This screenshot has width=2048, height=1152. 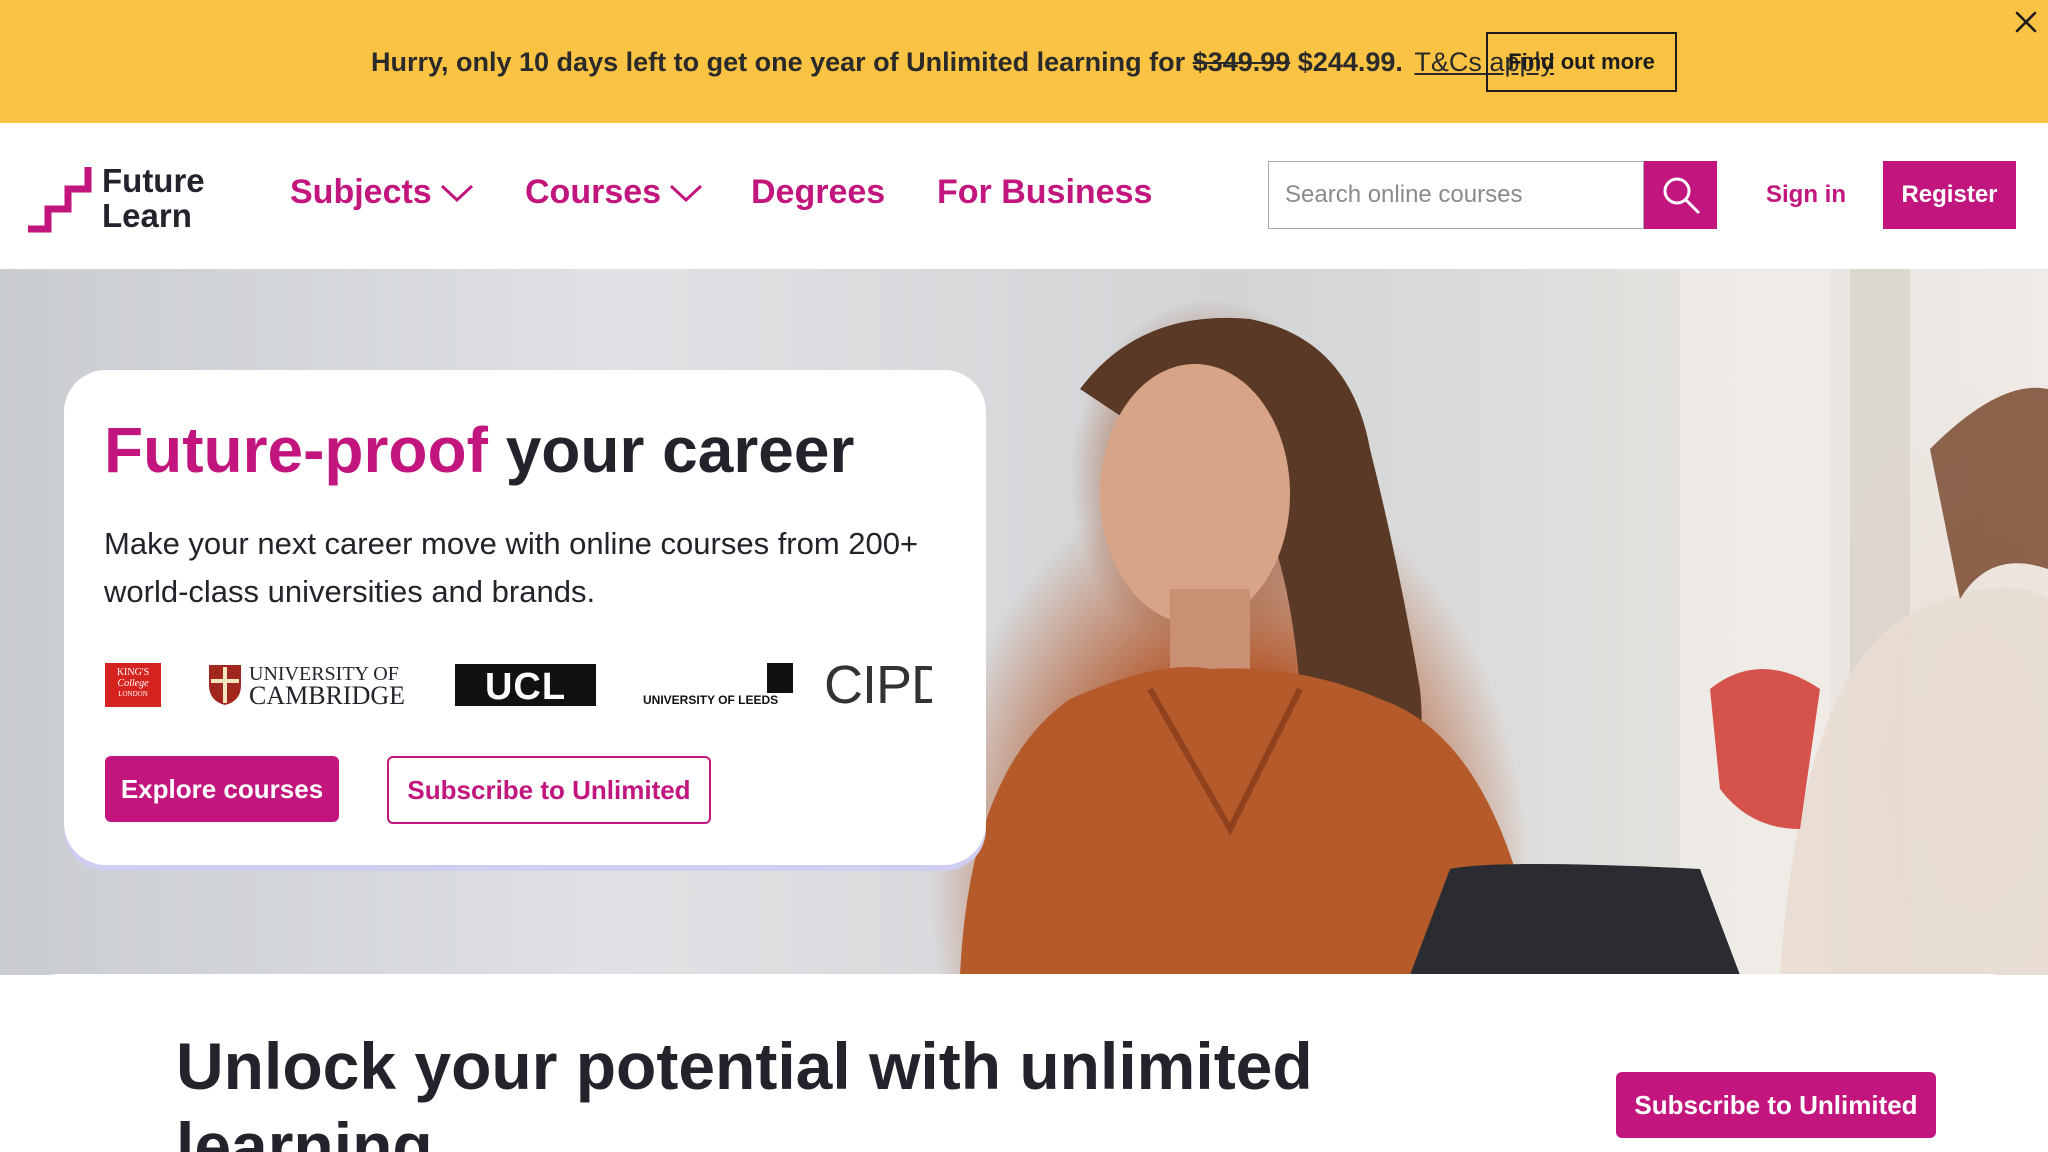 What do you see at coordinates (1241, 62) in the screenshot?
I see `promo-old-price: $349.99` at bounding box center [1241, 62].